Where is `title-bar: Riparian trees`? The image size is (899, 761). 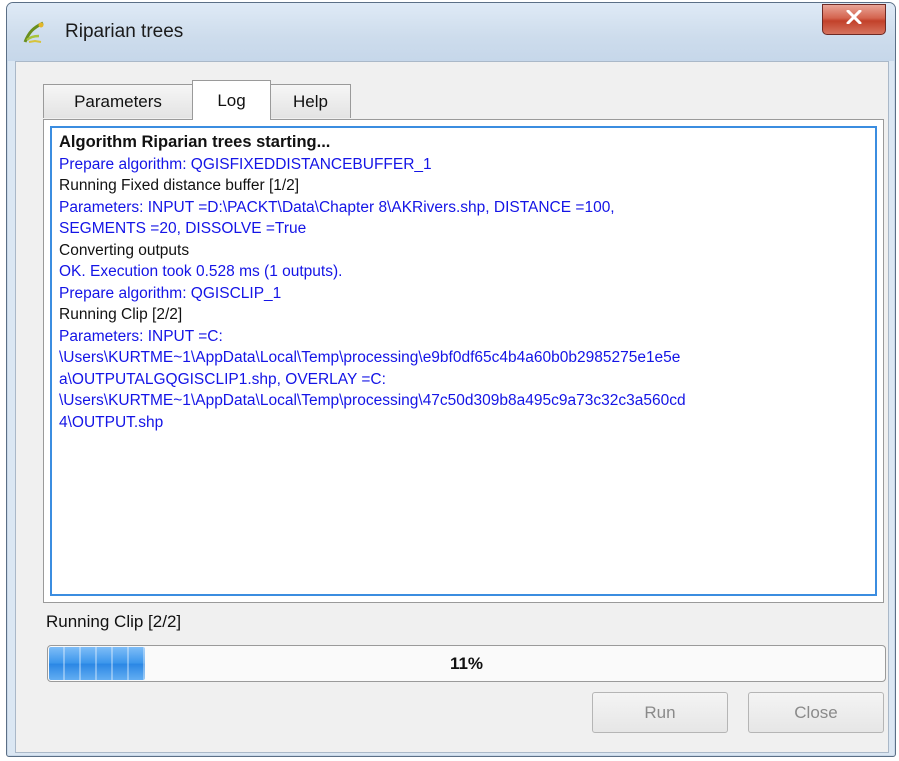 title-bar: Riparian trees is located at coordinates (451, 32).